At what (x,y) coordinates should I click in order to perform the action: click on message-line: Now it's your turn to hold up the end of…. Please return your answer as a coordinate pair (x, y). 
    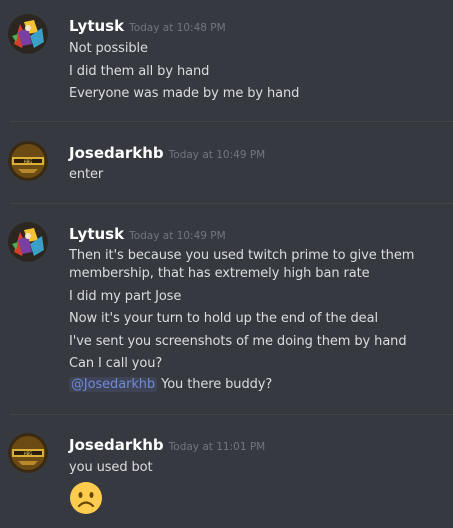
    Looking at the image, I should click on (223, 318).